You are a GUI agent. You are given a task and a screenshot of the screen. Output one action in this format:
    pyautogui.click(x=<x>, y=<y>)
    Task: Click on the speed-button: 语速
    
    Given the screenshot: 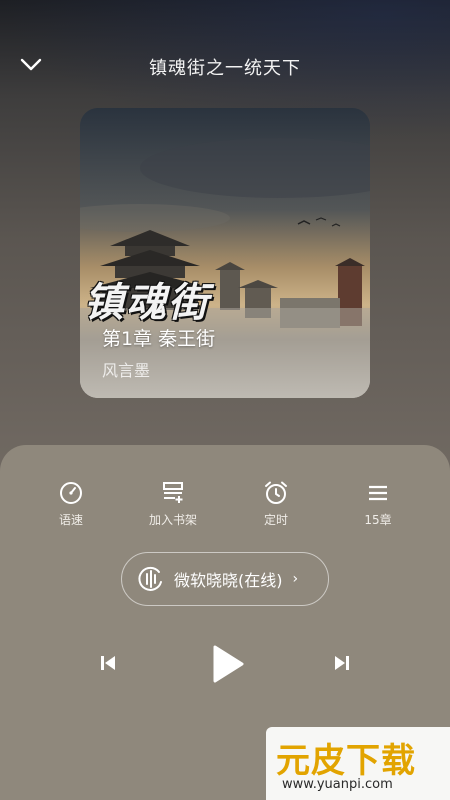 What is the action you would take?
    pyautogui.click(x=71, y=503)
    